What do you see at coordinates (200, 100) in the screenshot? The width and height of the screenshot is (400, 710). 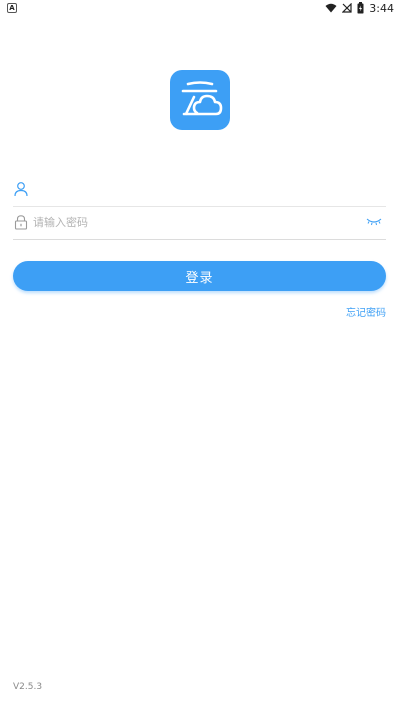 I see `cloud-logo-icon` at bounding box center [200, 100].